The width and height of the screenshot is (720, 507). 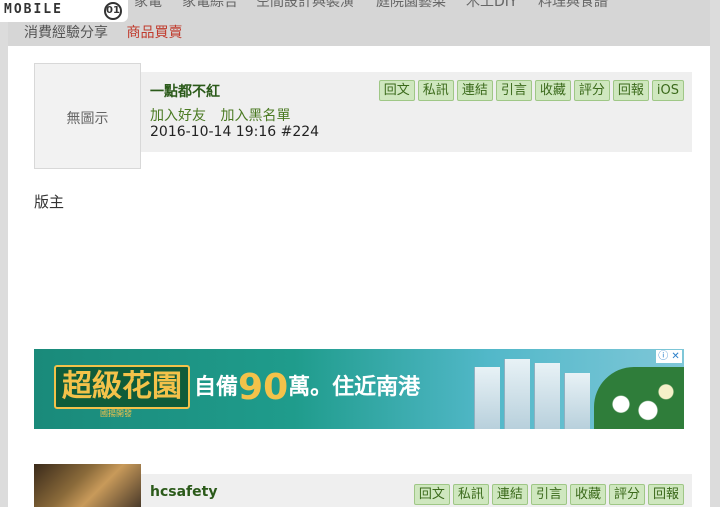 What do you see at coordinates (305, 5) in the screenshot?
I see `nav-item-interior-design: 空間設計與裝潢` at bounding box center [305, 5].